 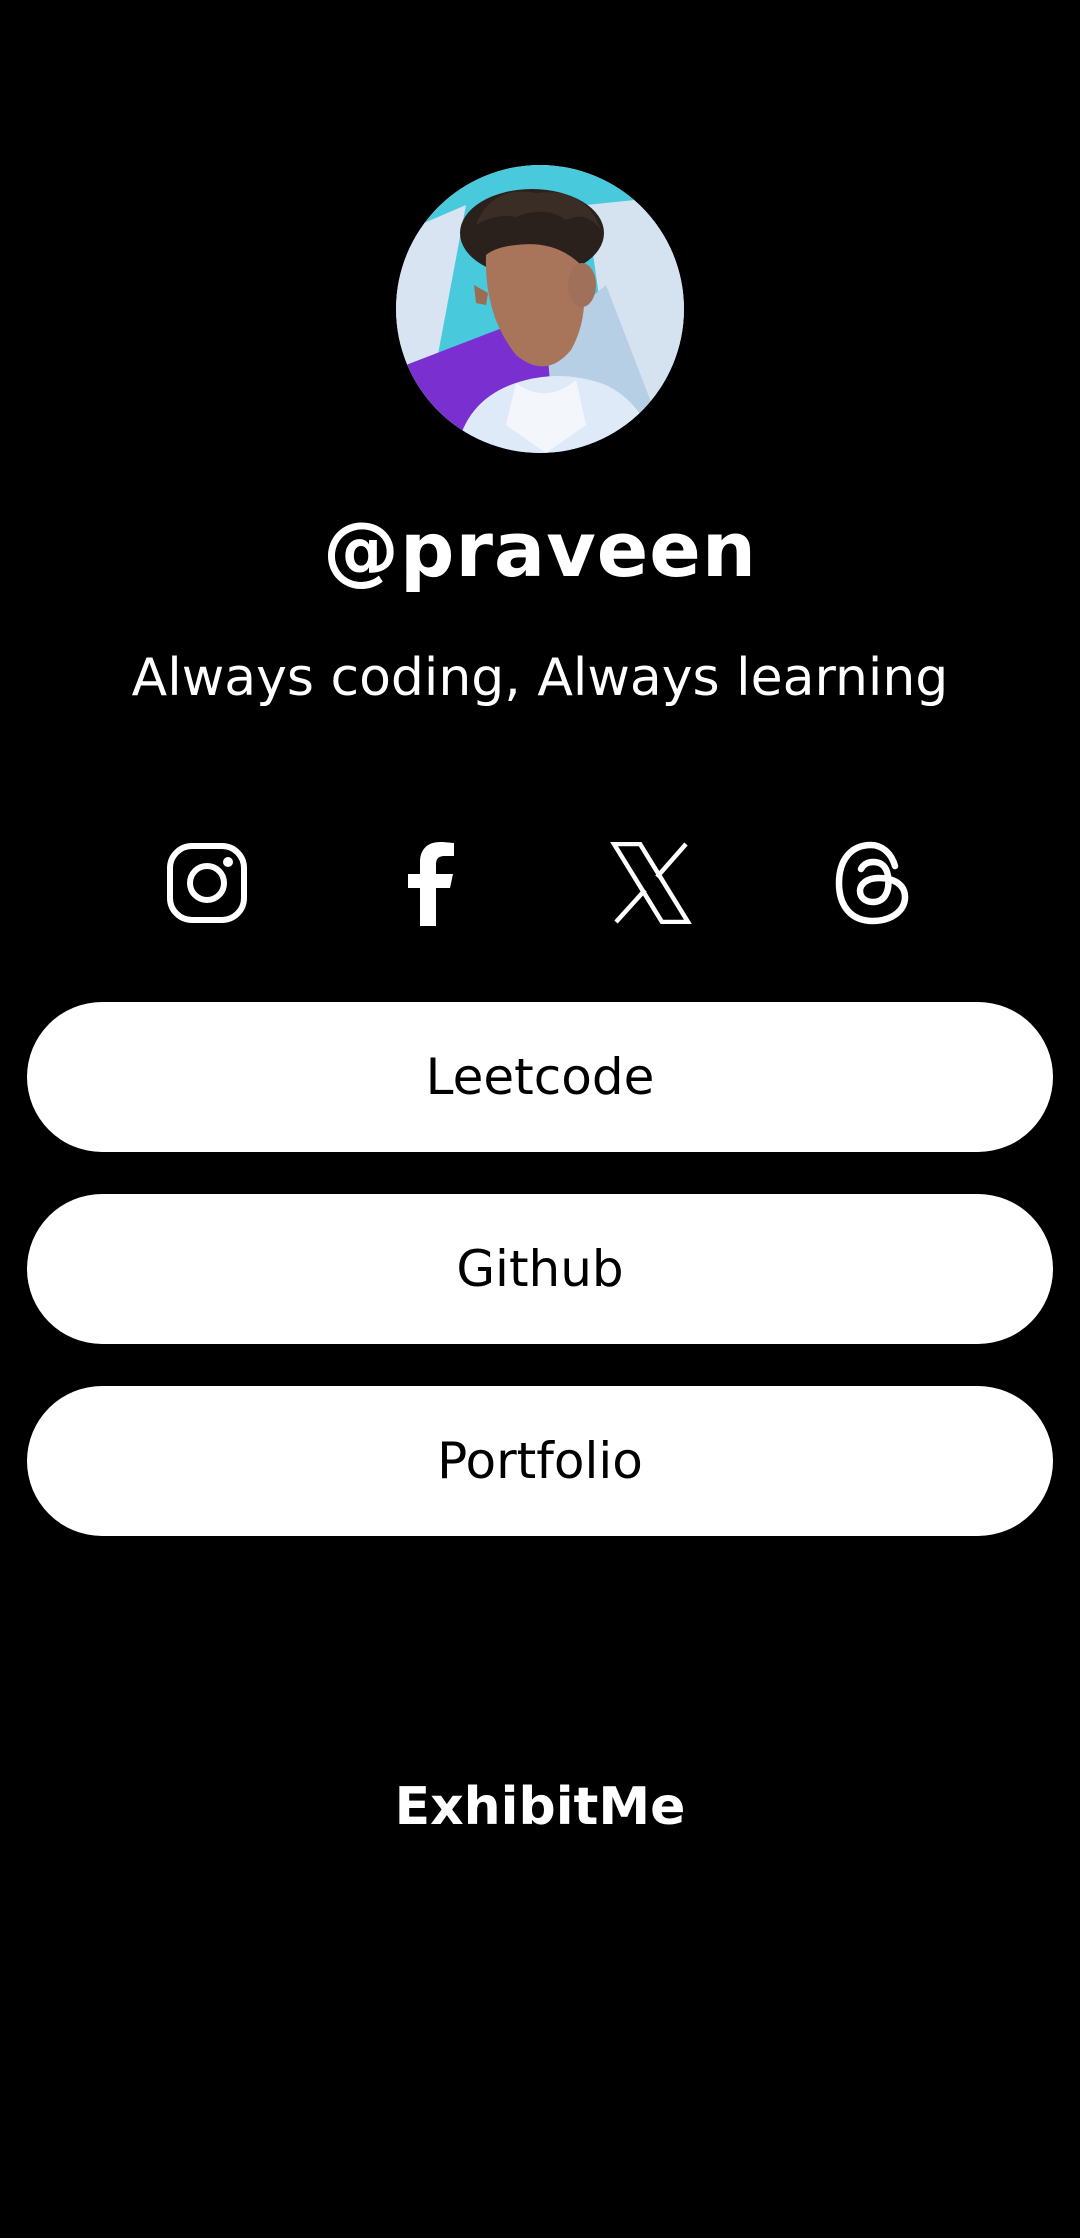 I want to click on threads-link, so click(x=873, y=883).